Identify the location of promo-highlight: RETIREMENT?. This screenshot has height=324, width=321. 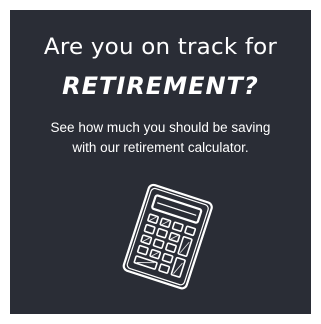
(160, 86).